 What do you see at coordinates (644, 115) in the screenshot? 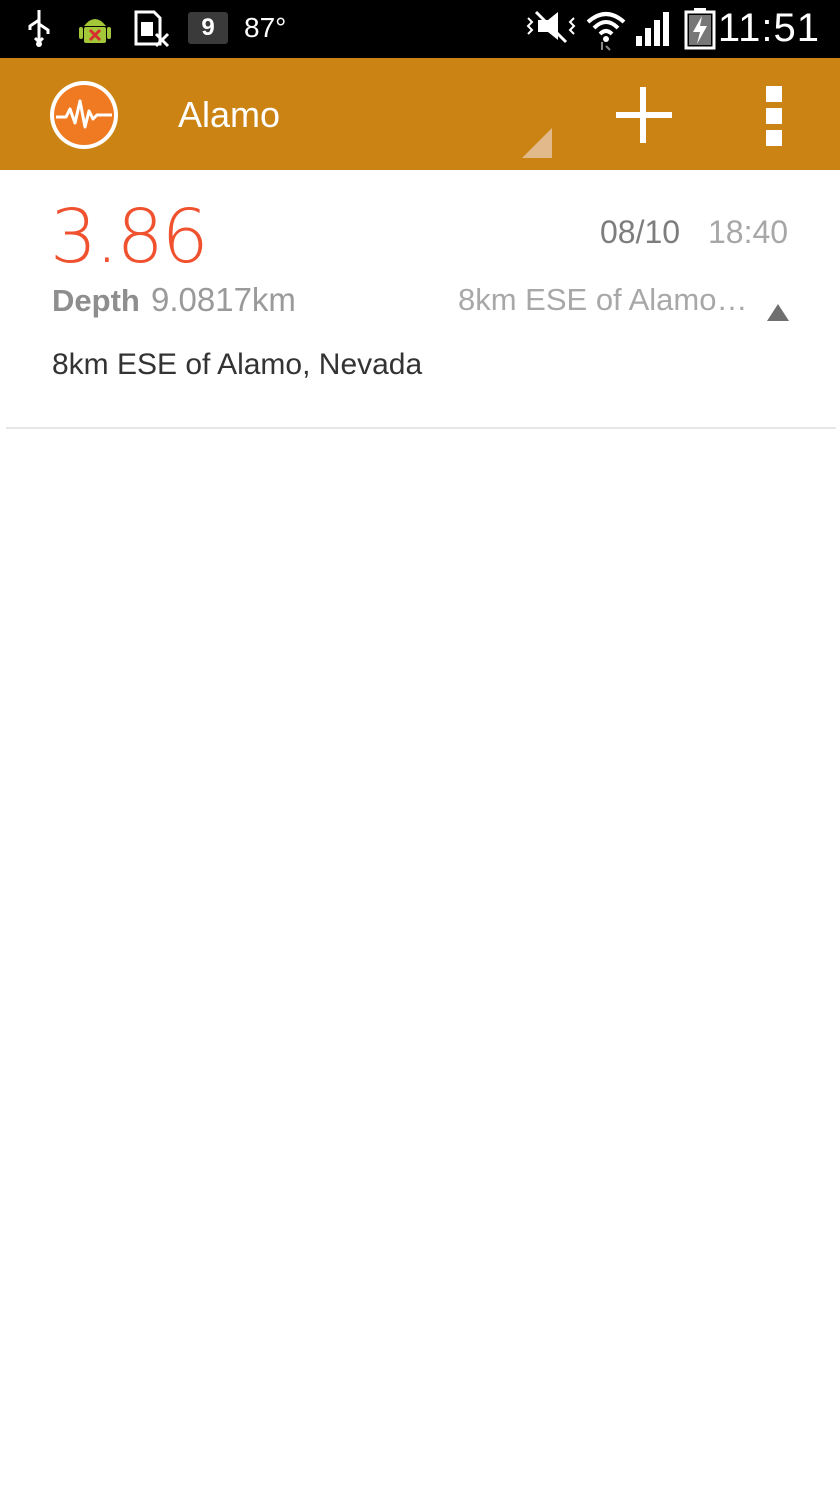
I see `plus-icon` at bounding box center [644, 115].